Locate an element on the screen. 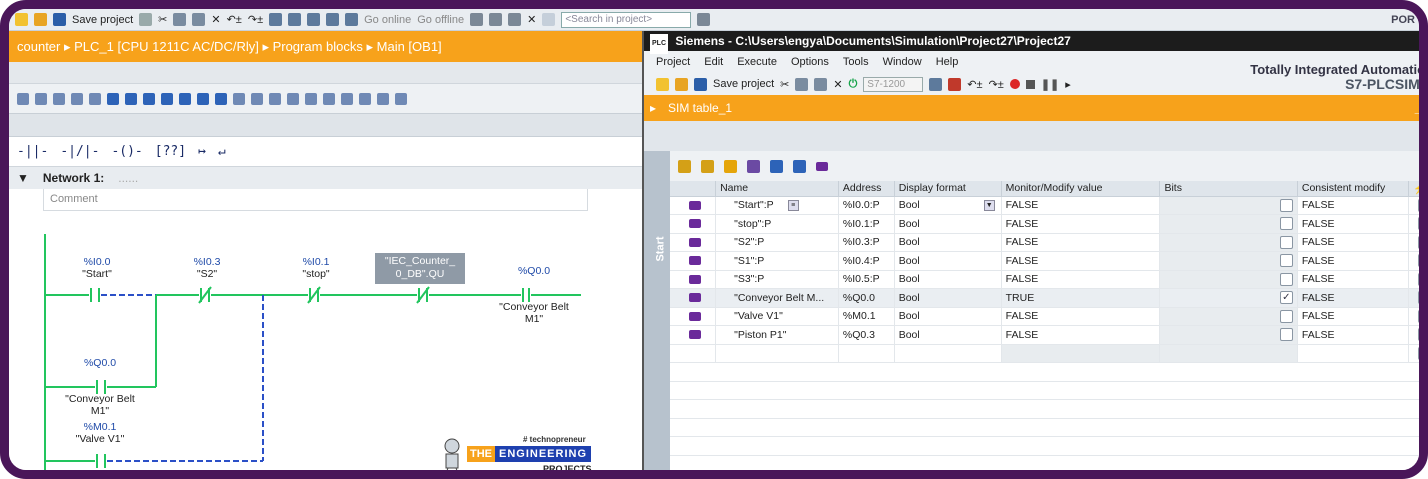 The image size is (1428, 479). export-icon is located at coordinates (799, 166).